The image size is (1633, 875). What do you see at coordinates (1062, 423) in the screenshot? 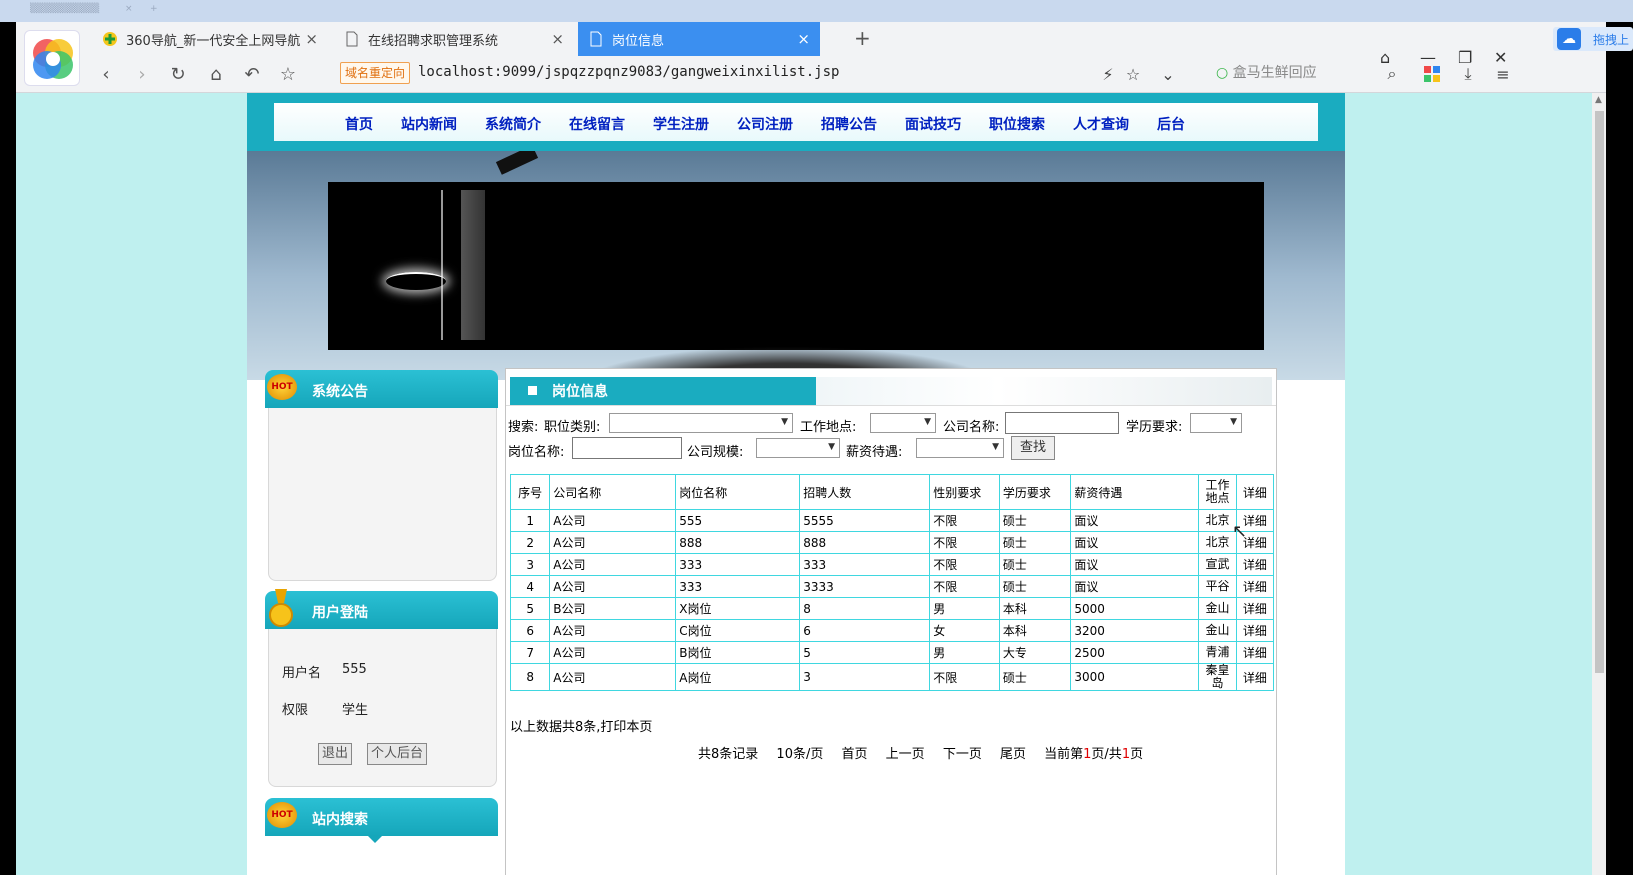
I see `company-input` at bounding box center [1062, 423].